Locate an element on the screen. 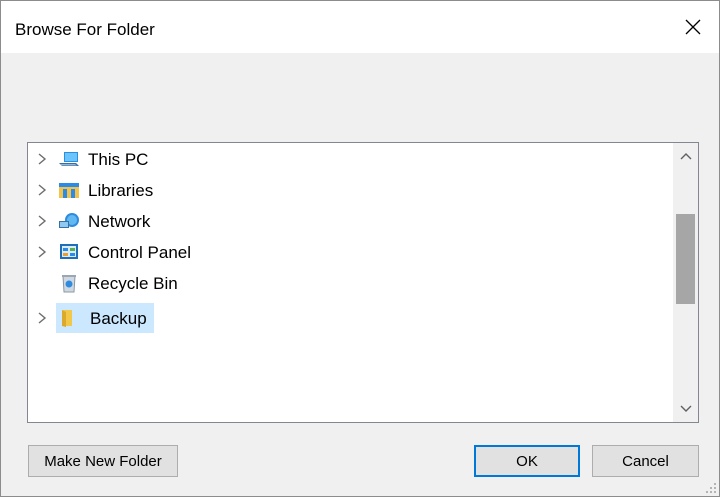  scroll-thumb is located at coordinates (685, 259).